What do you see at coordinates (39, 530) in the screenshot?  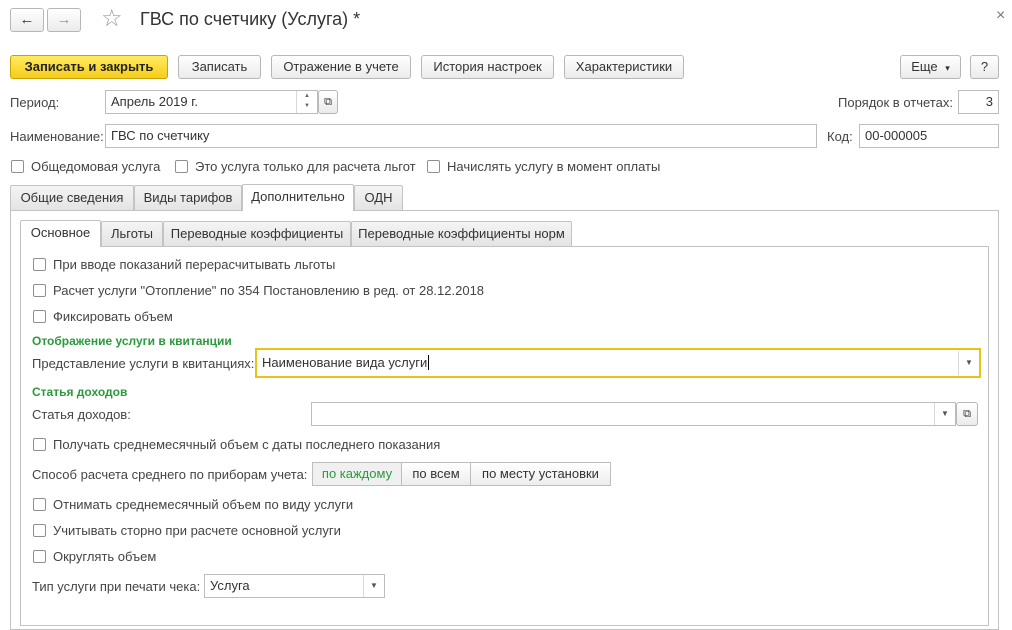 I see `storno-checkbox` at bounding box center [39, 530].